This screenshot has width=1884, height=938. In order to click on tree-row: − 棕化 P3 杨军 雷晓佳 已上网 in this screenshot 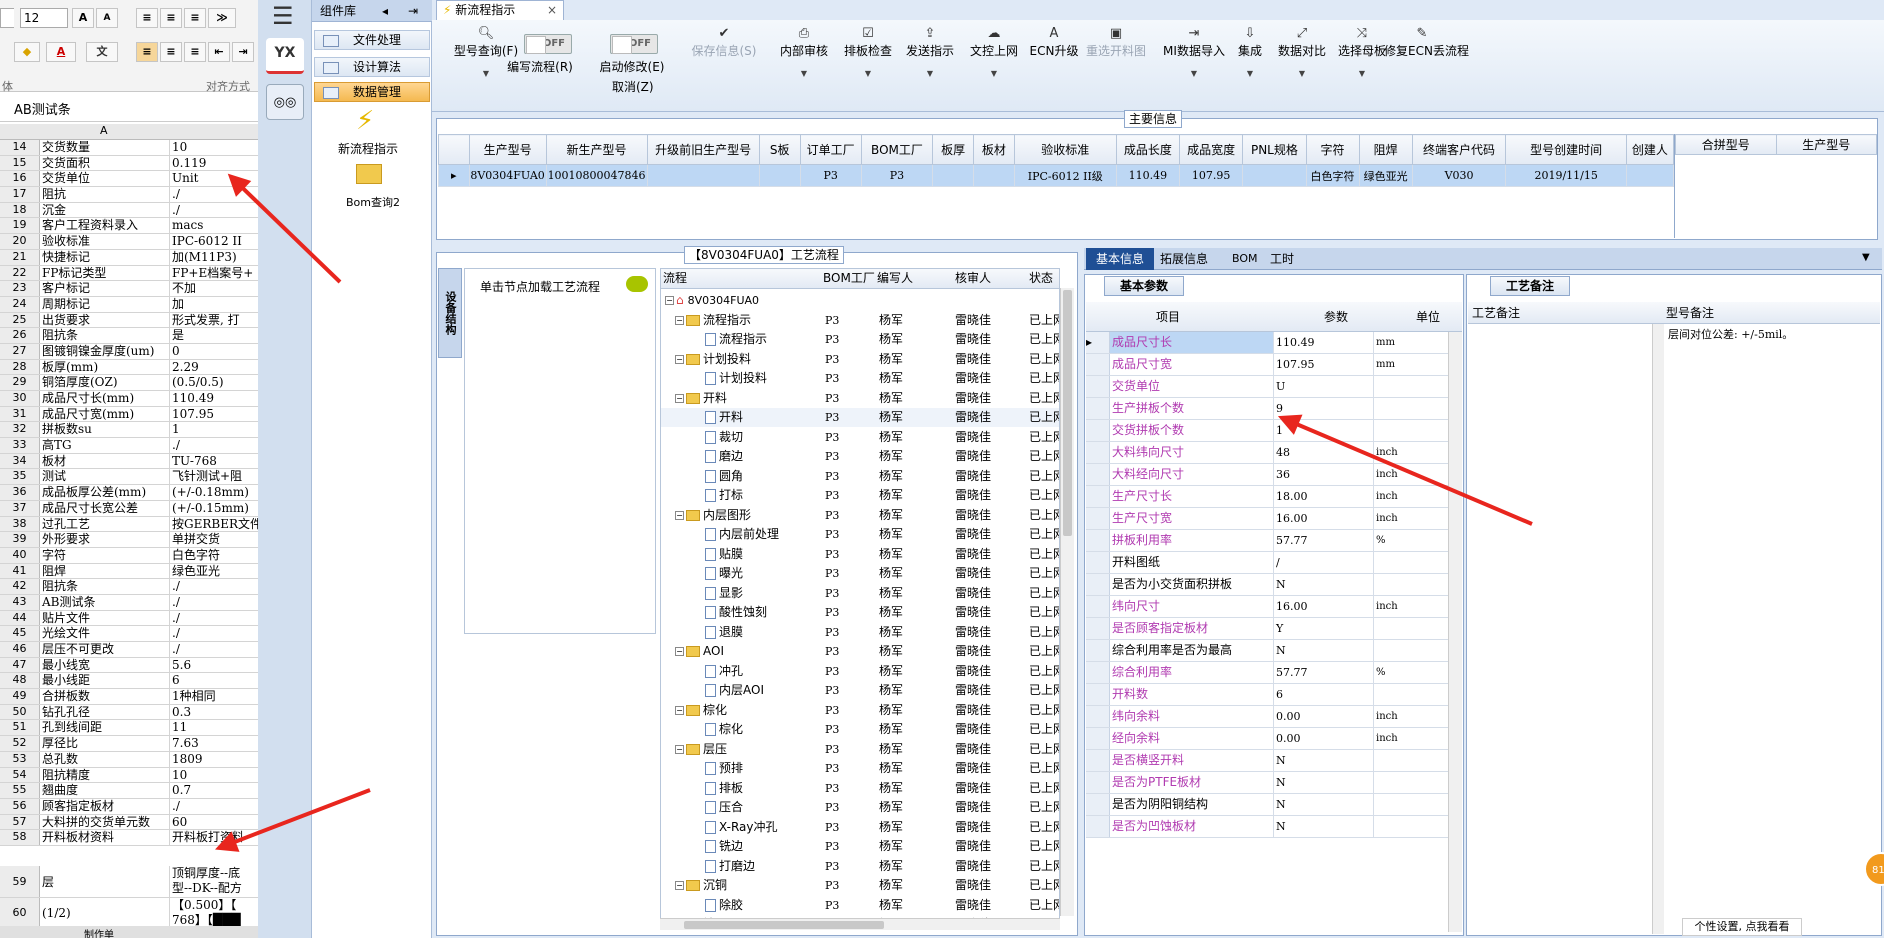, I will do `click(860, 710)`.